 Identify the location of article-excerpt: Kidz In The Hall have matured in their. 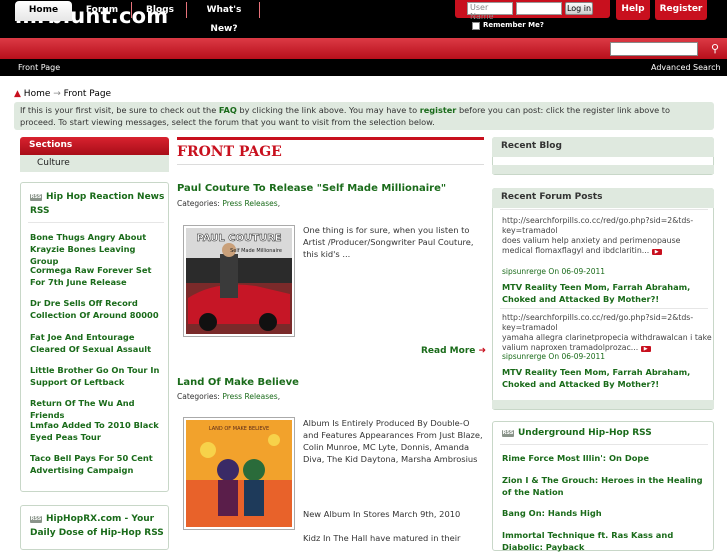
(382, 538).